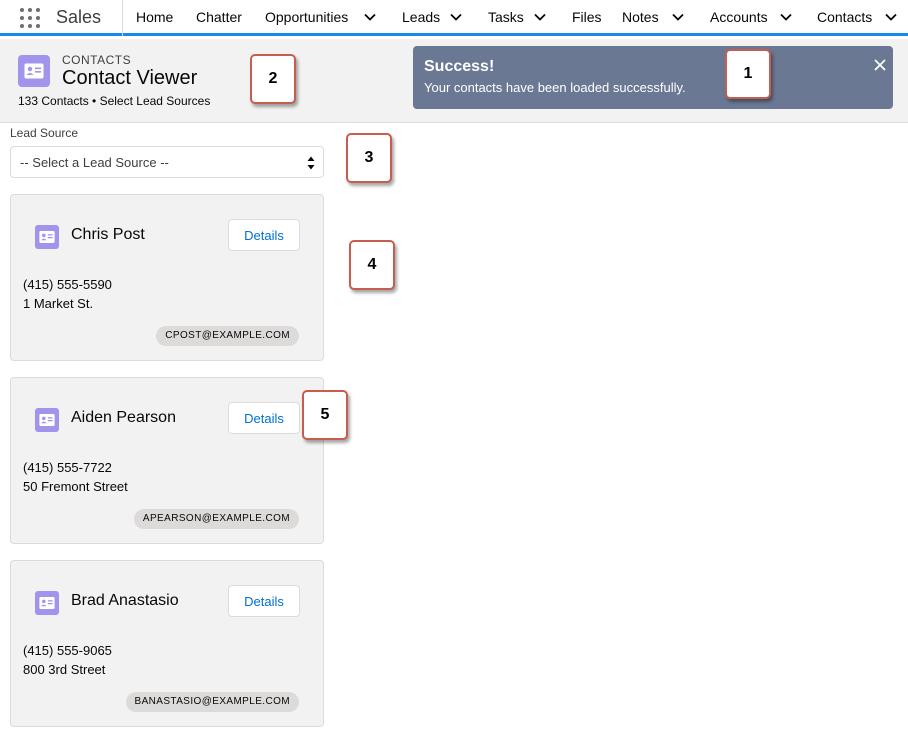 The width and height of the screenshot is (908, 738). Describe the element at coordinates (79, 17) in the screenshot. I see `app-name: Sales` at that location.